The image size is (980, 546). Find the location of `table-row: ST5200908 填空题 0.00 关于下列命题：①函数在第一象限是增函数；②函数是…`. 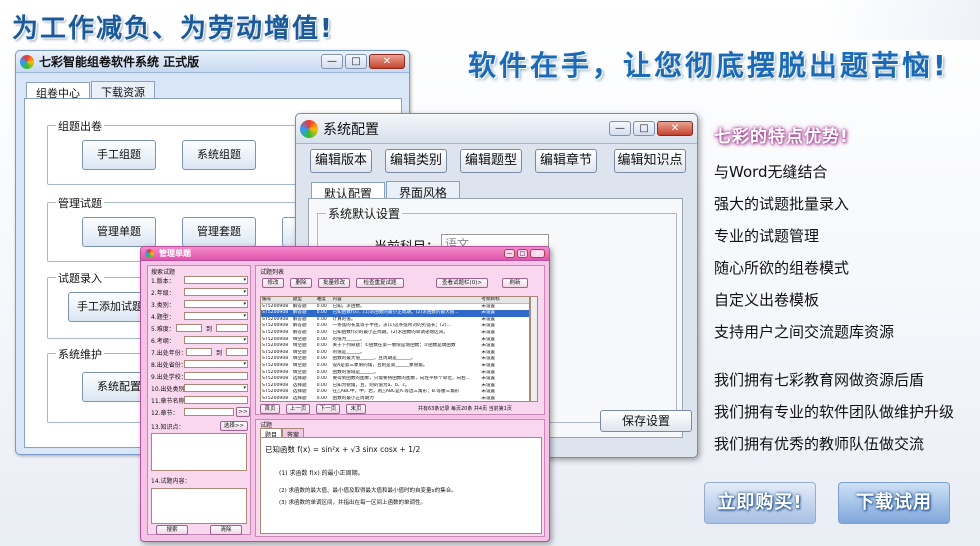

table-row: ST5200908 填空题 0.00 关于下列命题：①函数在第一象限是增函数；②函数是… is located at coordinates (395, 346).